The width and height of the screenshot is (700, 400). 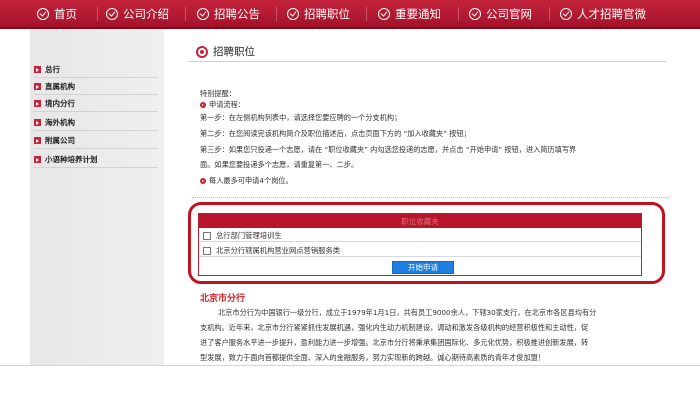 What do you see at coordinates (223, 299) in the screenshot?
I see `branch-title: 北京市分行` at bounding box center [223, 299].